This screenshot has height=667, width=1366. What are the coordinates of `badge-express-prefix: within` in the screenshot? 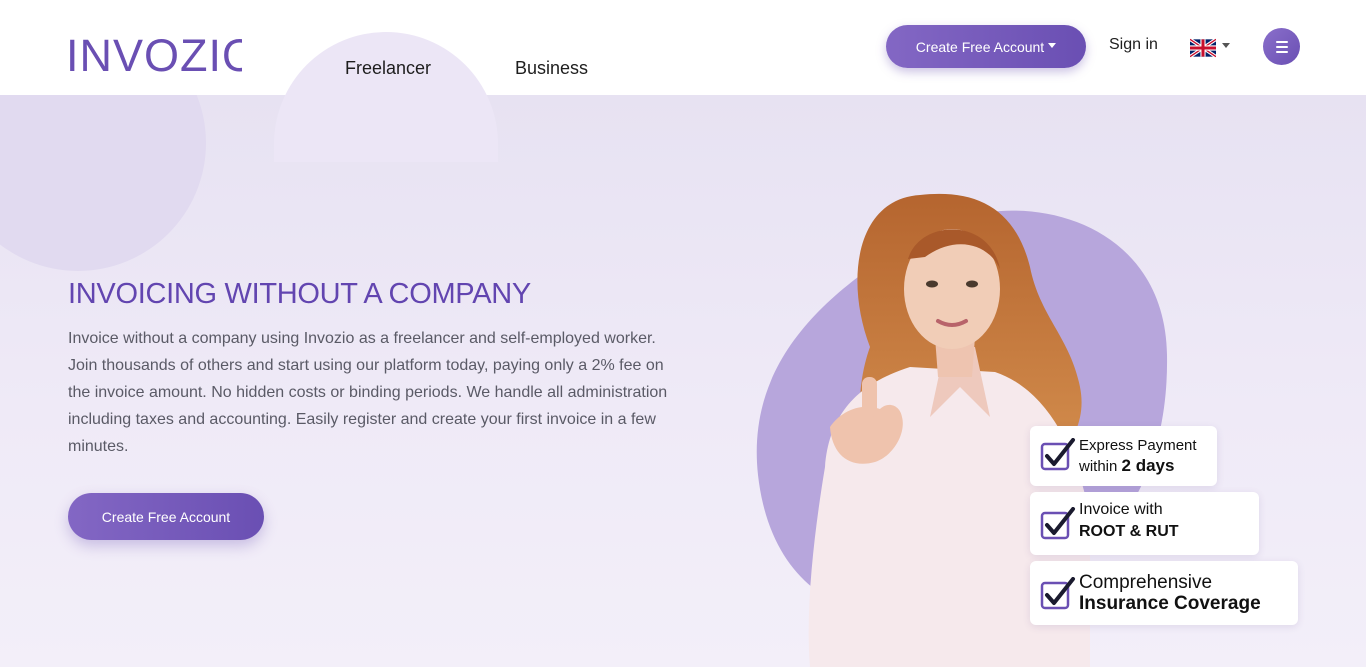 It's located at (1100, 466).